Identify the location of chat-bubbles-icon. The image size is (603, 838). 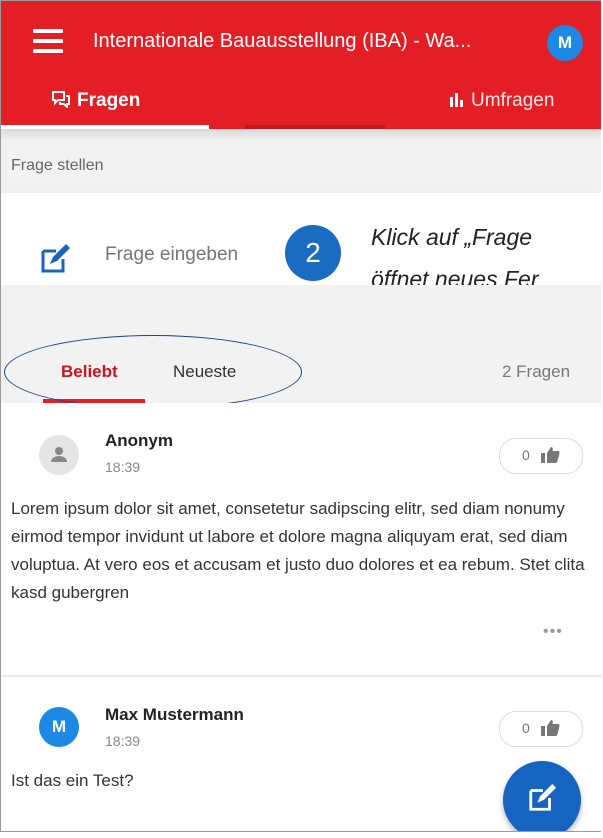
(61, 100).